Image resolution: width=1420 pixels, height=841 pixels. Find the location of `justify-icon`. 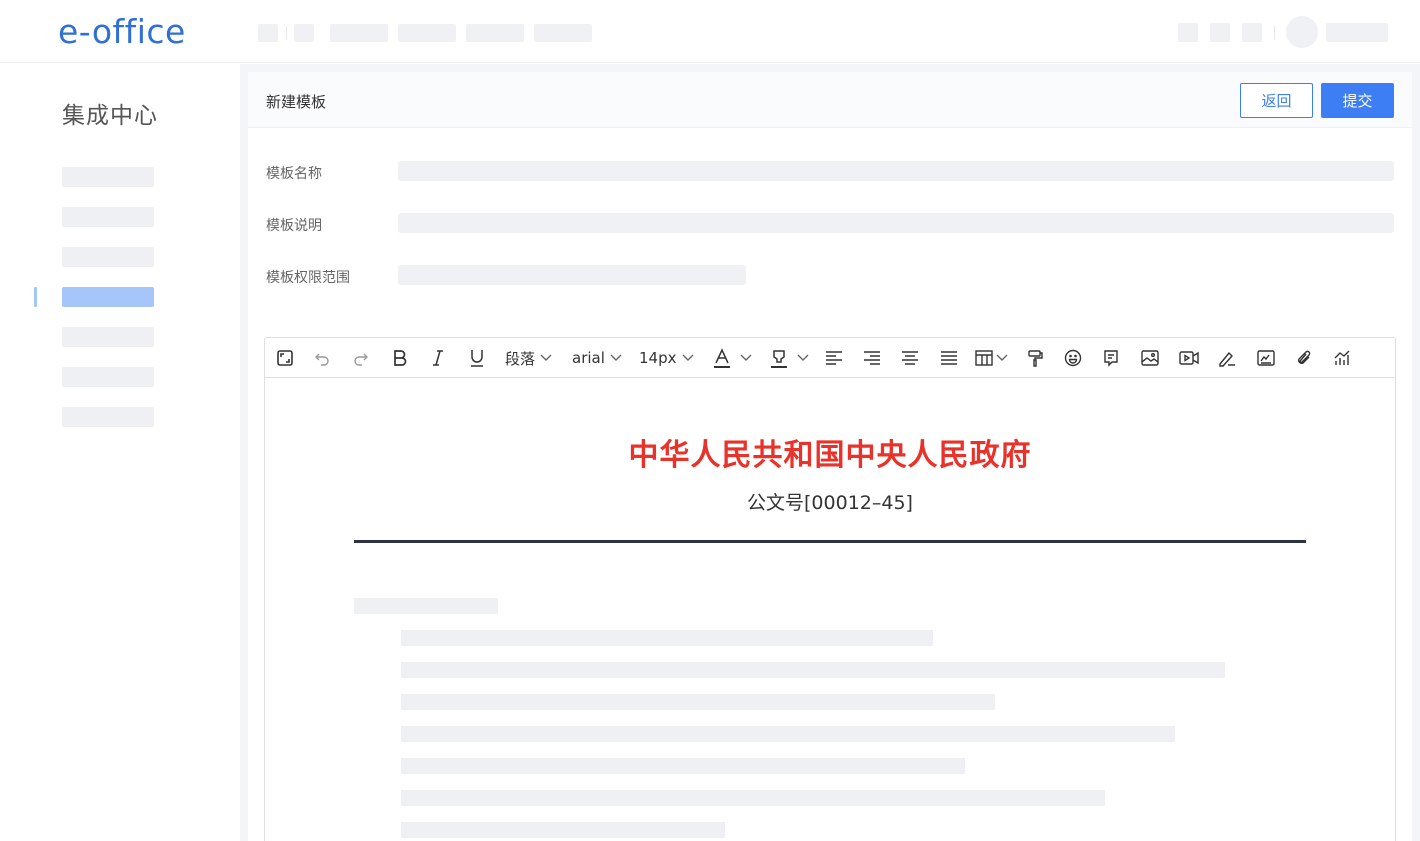

justify-icon is located at coordinates (949, 358).